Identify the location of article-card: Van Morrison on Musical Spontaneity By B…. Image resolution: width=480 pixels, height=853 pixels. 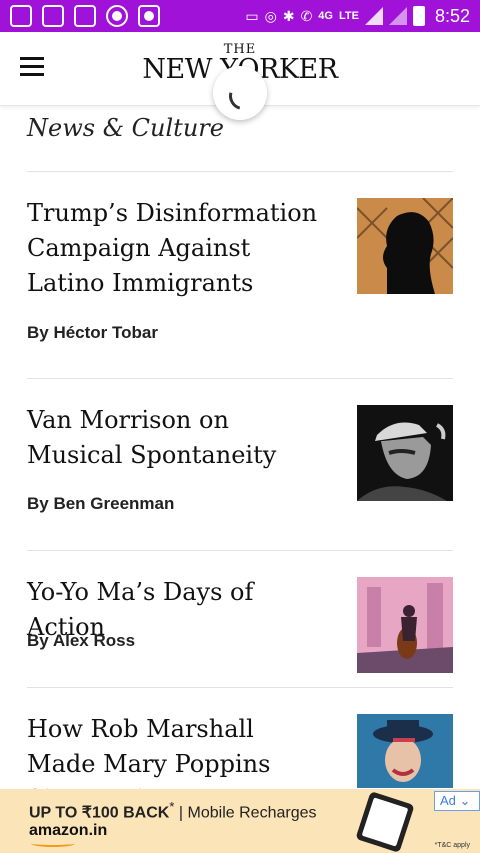
(240, 463).